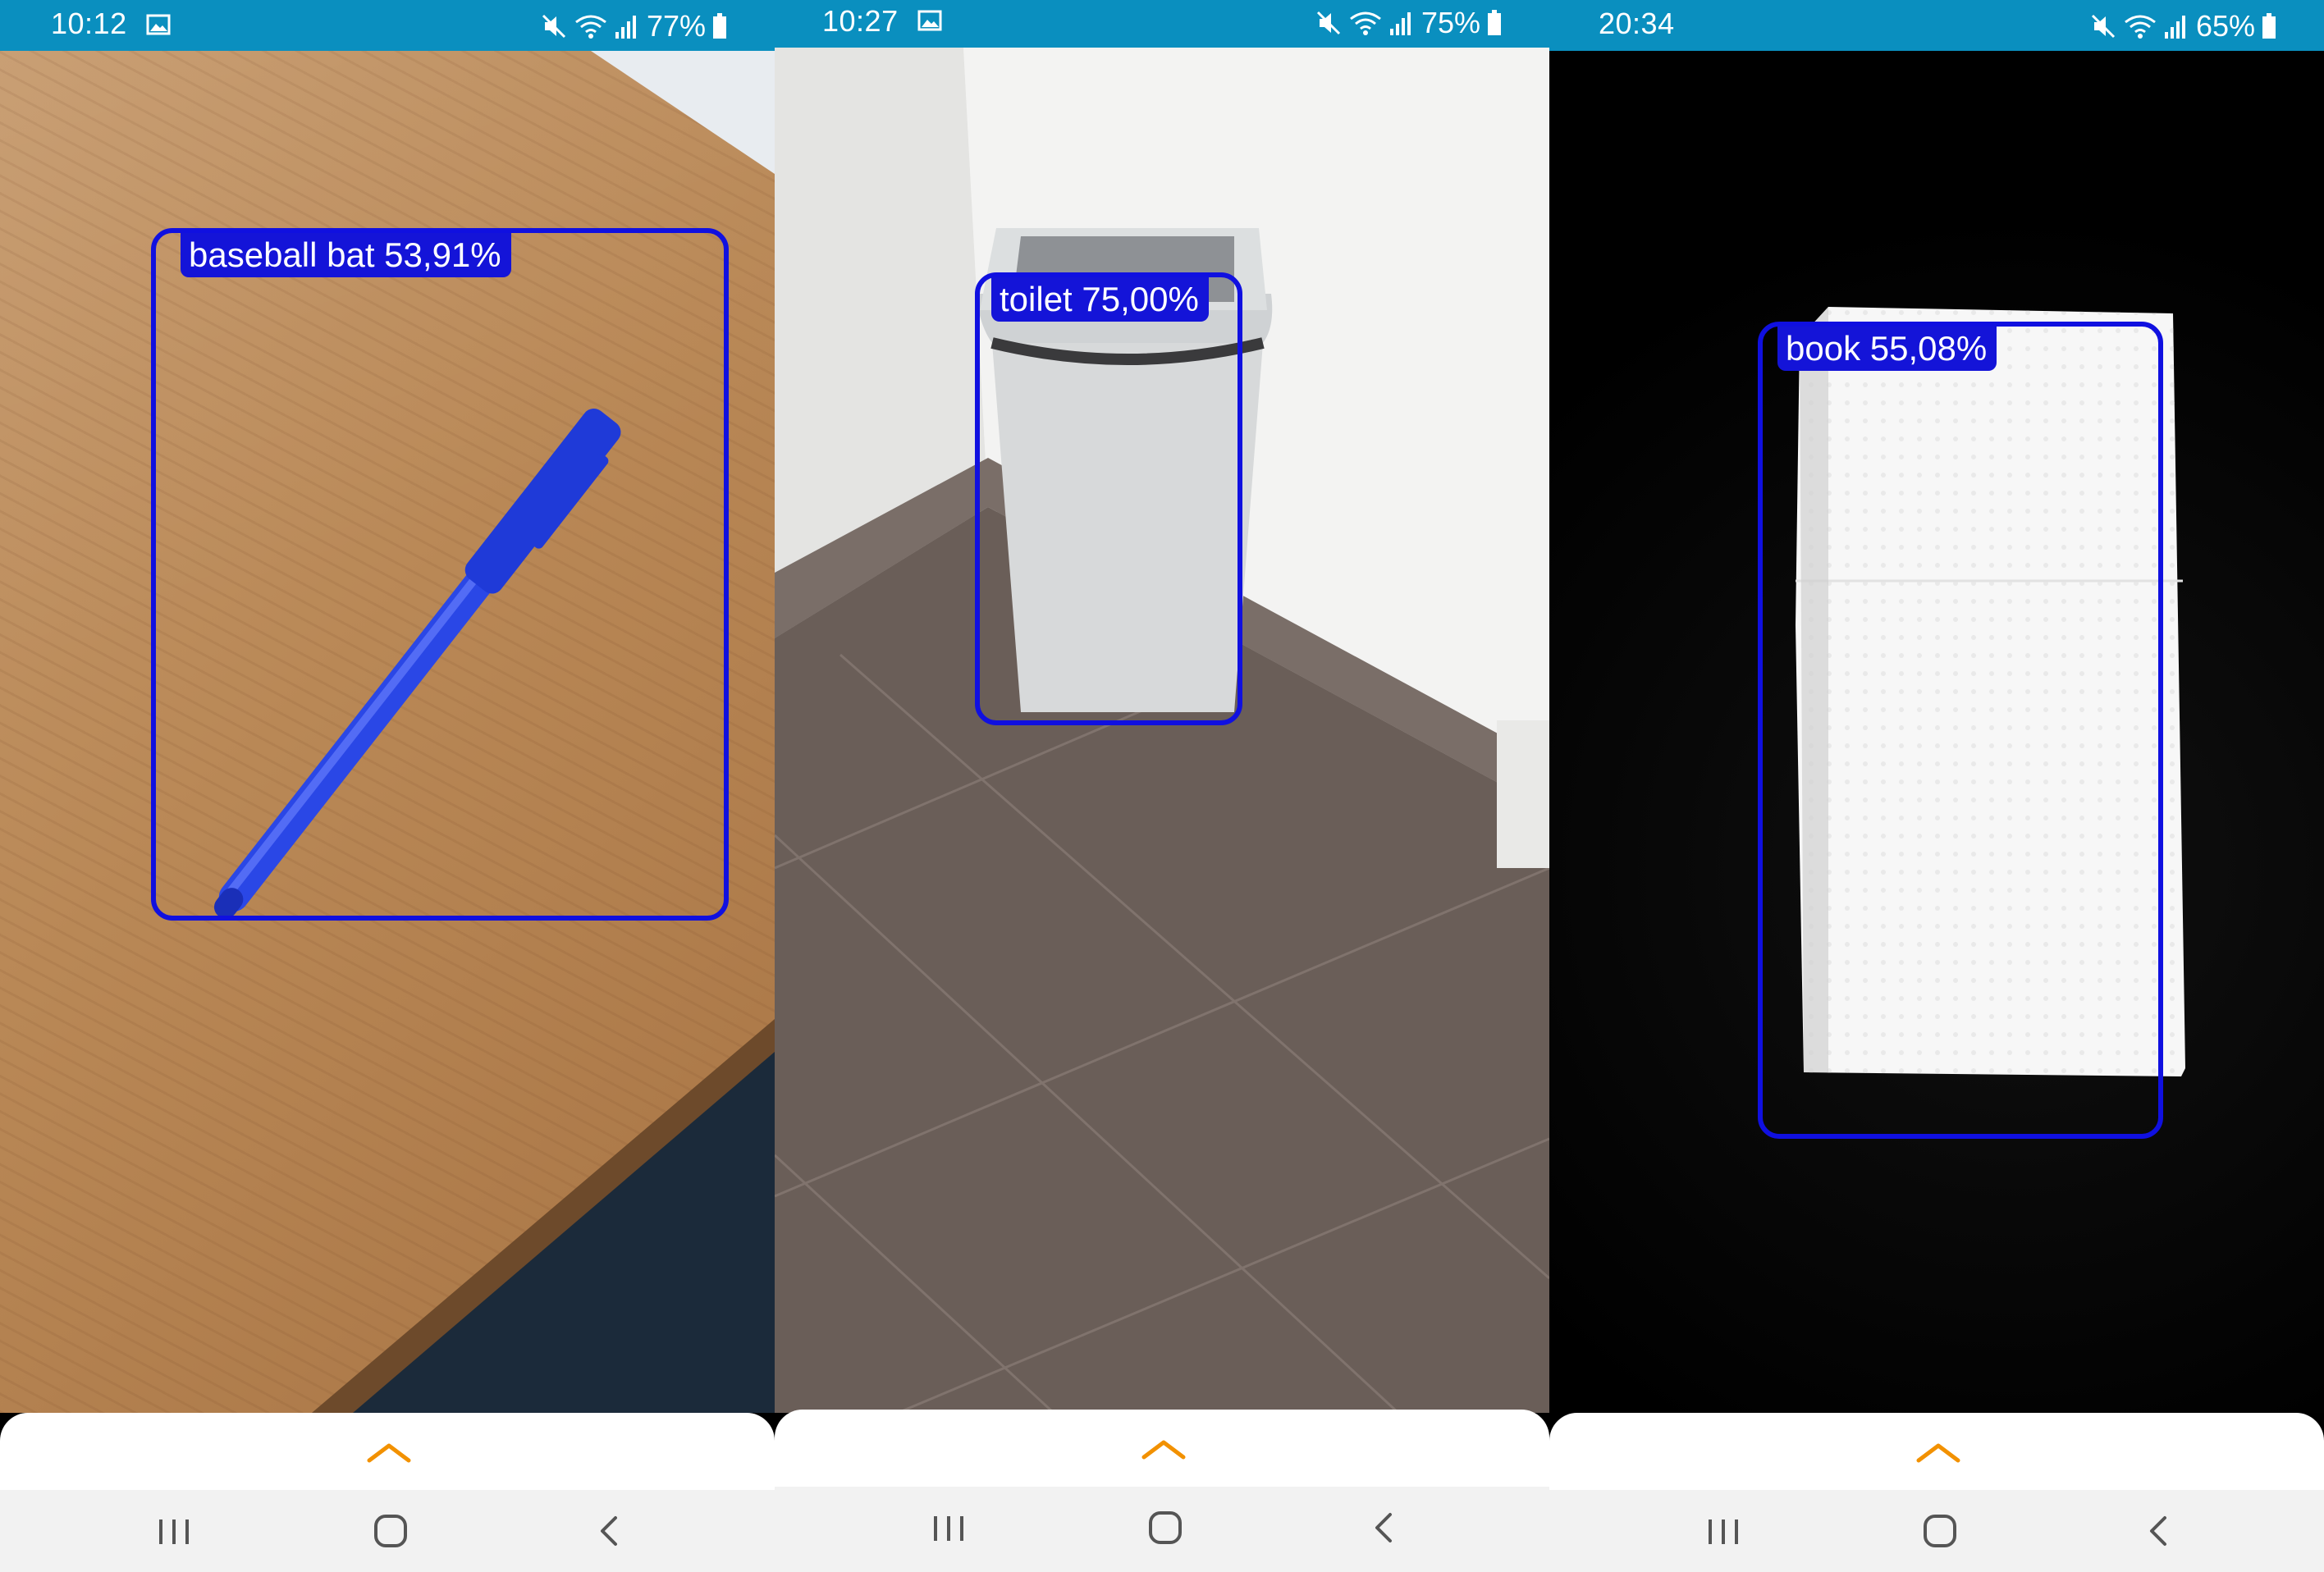 The height and width of the screenshot is (1572, 2324). I want to click on detection-box: book 55,08%, so click(1960, 730).